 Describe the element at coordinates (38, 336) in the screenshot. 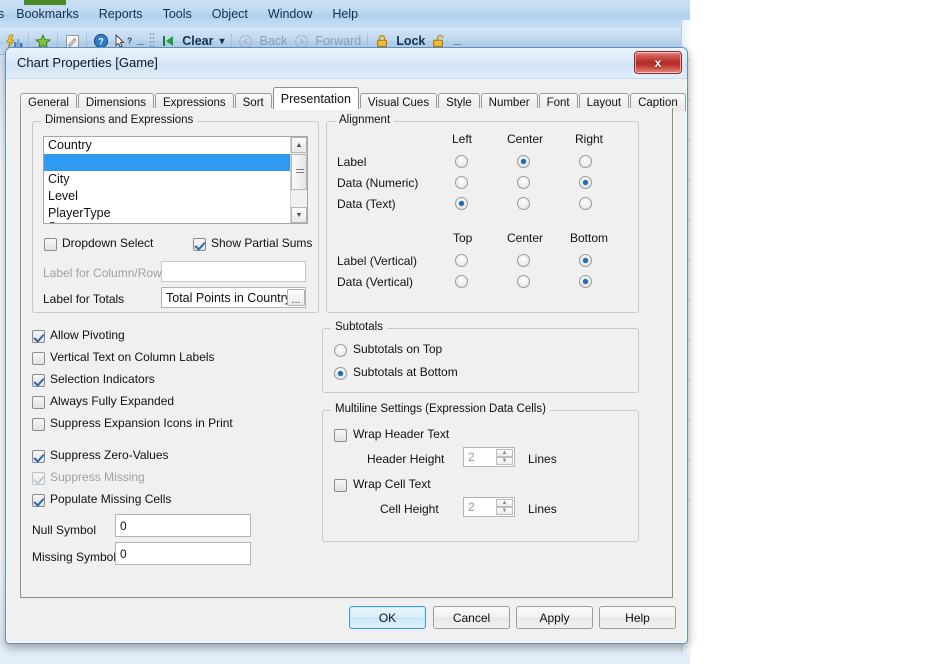

I see `allow-pivoting-checkbox` at that location.